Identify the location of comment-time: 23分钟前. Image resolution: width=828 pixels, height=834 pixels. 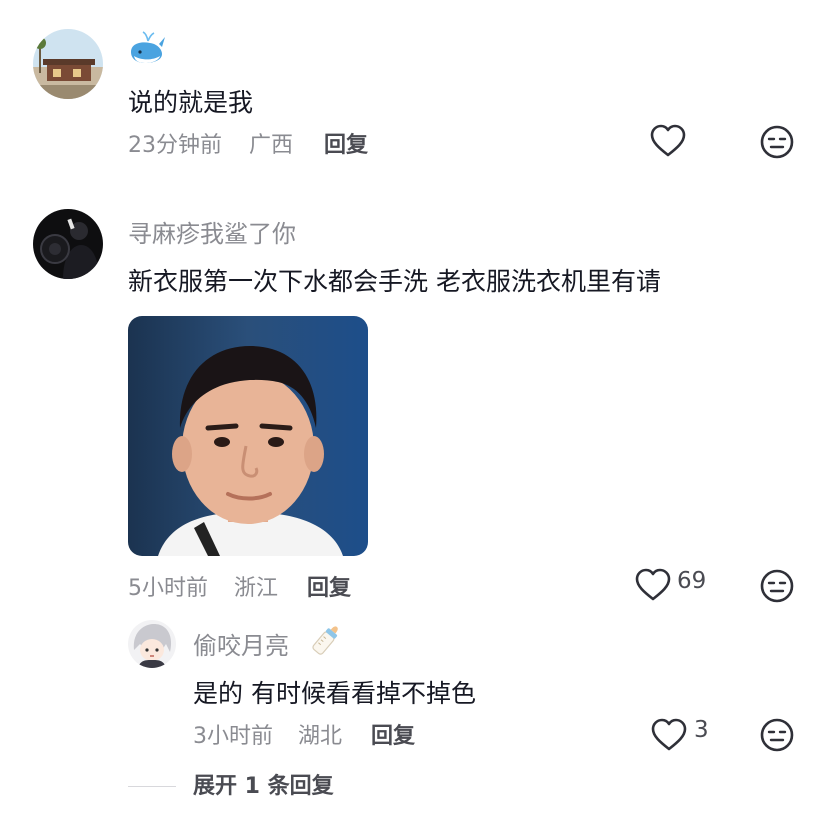
(175, 145).